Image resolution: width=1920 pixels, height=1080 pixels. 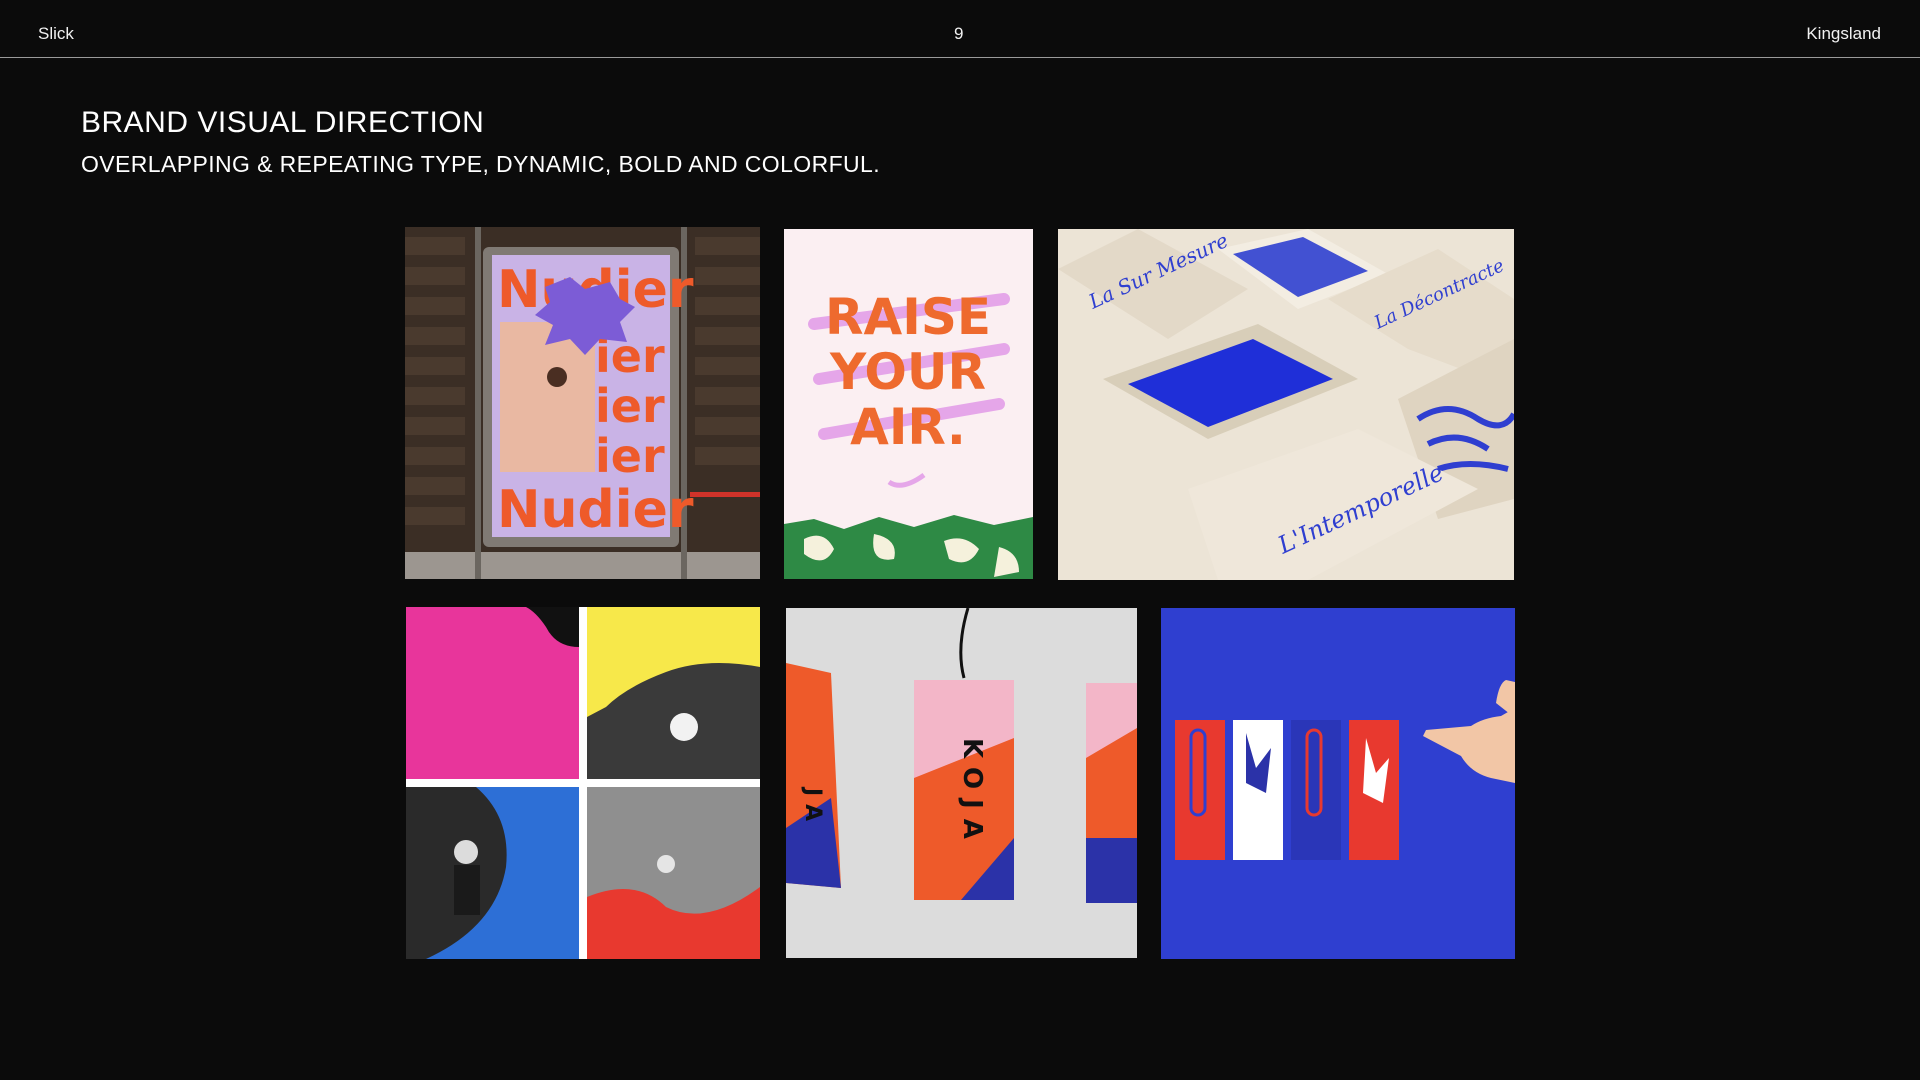 What do you see at coordinates (1338, 783) in the screenshot?
I see `blue-posters-hand-image` at bounding box center [1338, 783].